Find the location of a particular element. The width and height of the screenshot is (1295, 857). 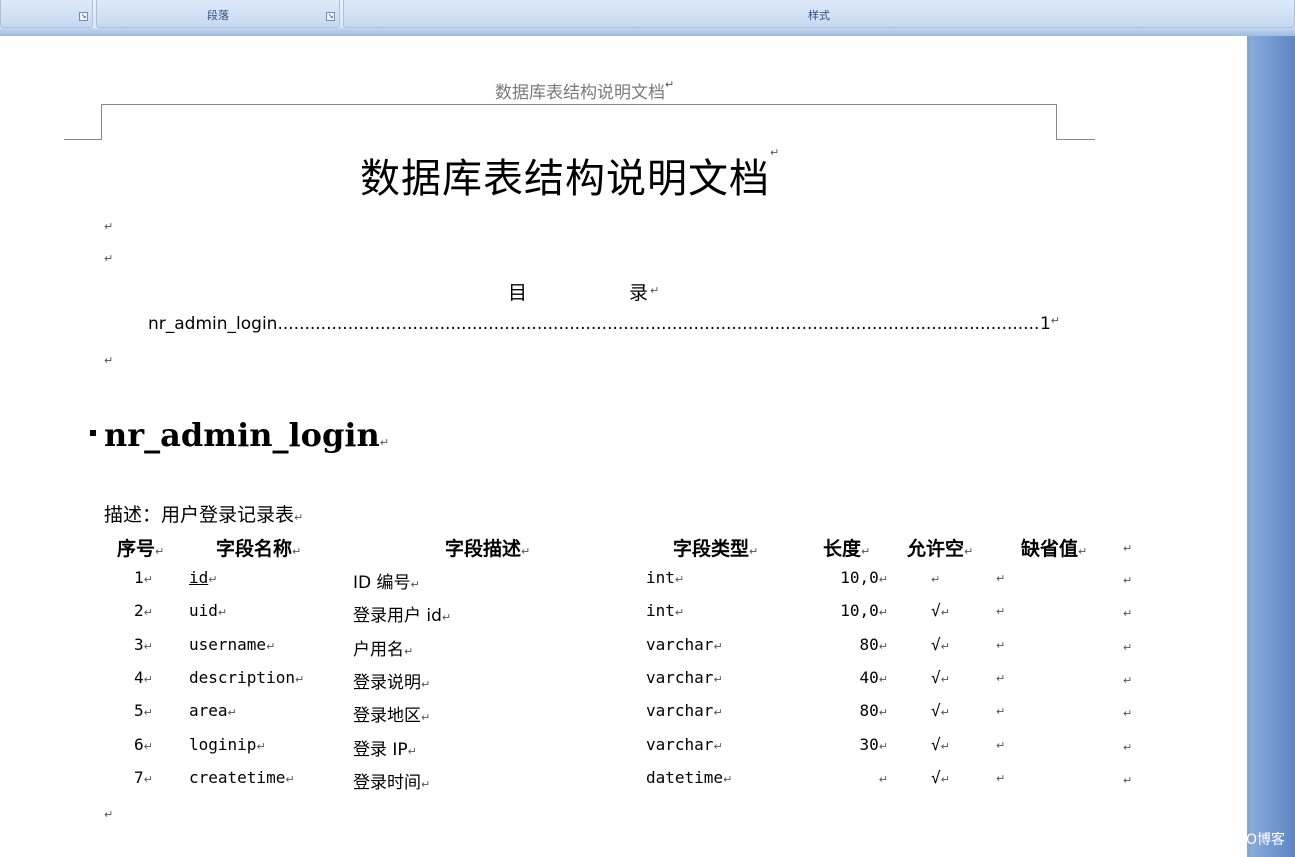

cell-desc-text: 登录用户 id is located at coordinates (397, 616).